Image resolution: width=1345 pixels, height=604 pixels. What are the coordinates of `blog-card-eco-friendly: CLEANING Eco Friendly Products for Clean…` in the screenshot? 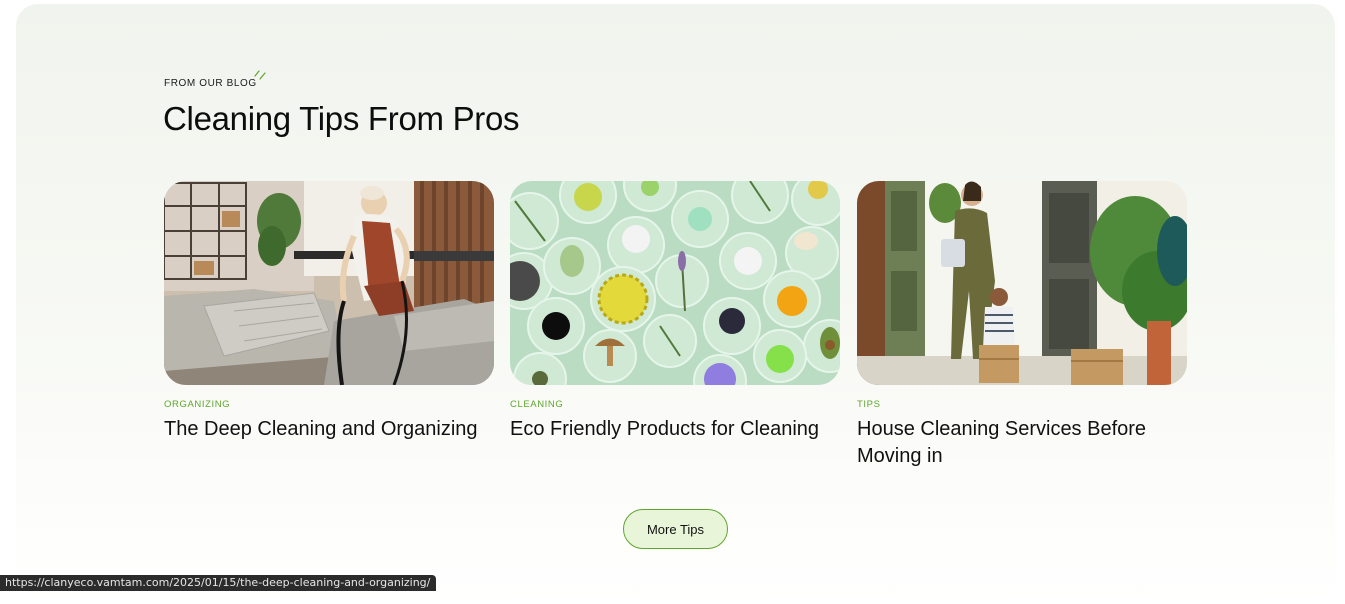 It's located at (675, 310).